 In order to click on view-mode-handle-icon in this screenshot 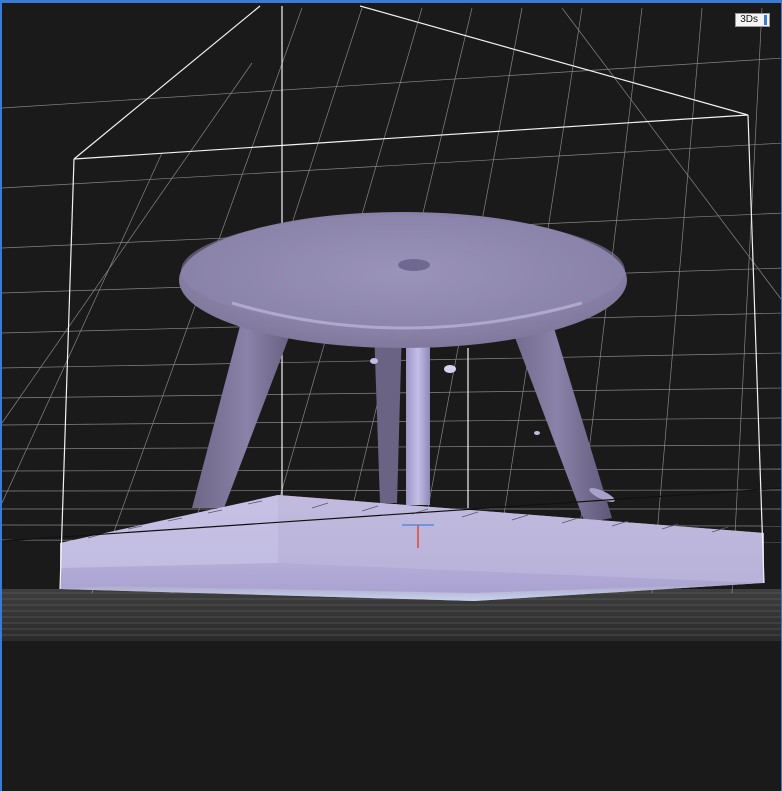, I will do `click(765, 20)`.